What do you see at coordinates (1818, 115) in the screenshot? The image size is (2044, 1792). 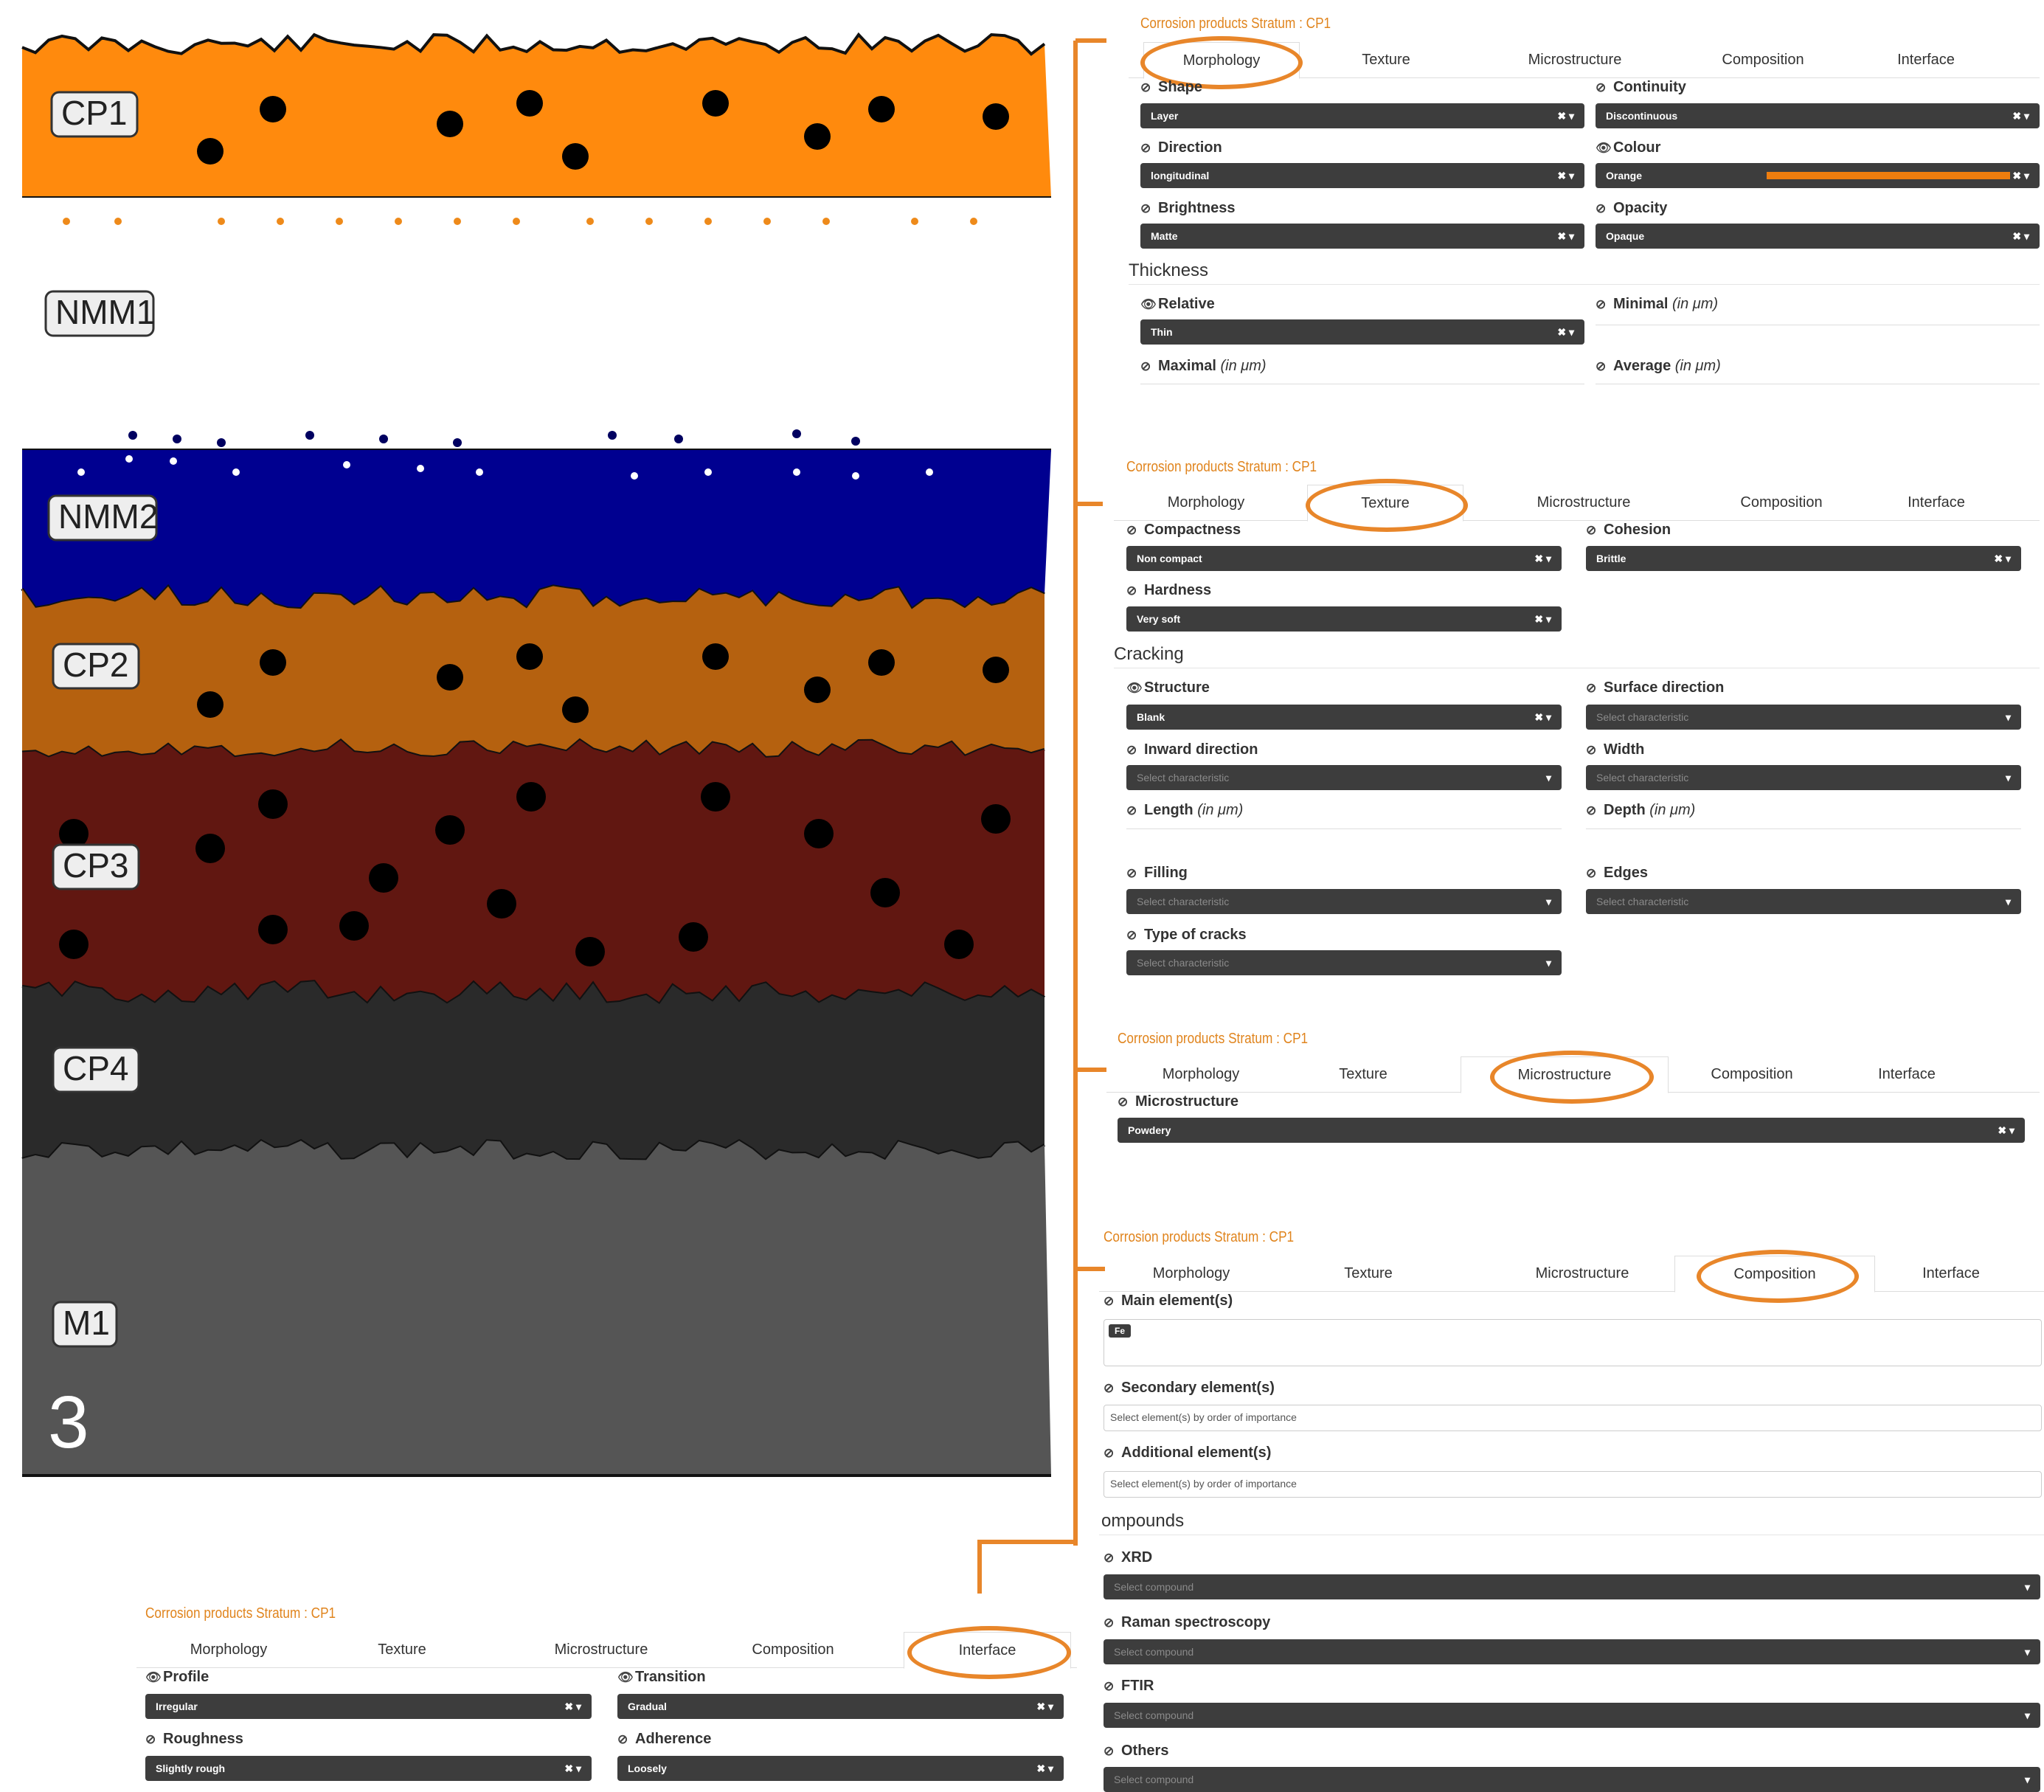 I see `continuity-select: Discontinuous ✖ ▾` at bounding box center [1818, 115].